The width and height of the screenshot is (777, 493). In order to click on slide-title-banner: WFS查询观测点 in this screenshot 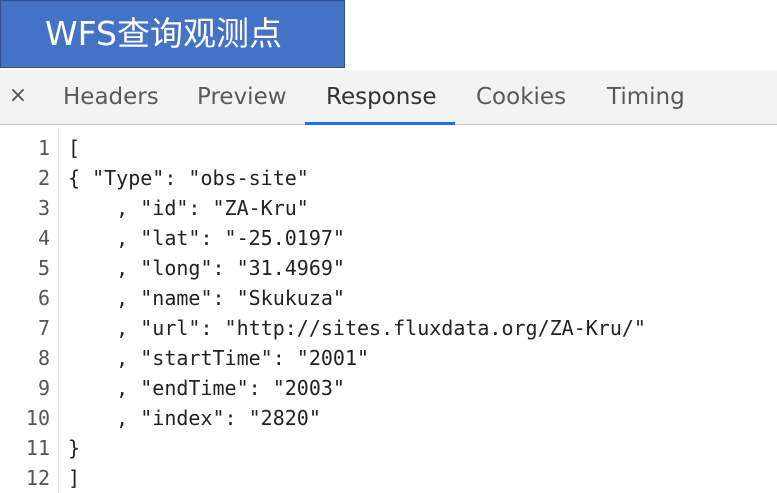, I will do `click(172, 34)`.